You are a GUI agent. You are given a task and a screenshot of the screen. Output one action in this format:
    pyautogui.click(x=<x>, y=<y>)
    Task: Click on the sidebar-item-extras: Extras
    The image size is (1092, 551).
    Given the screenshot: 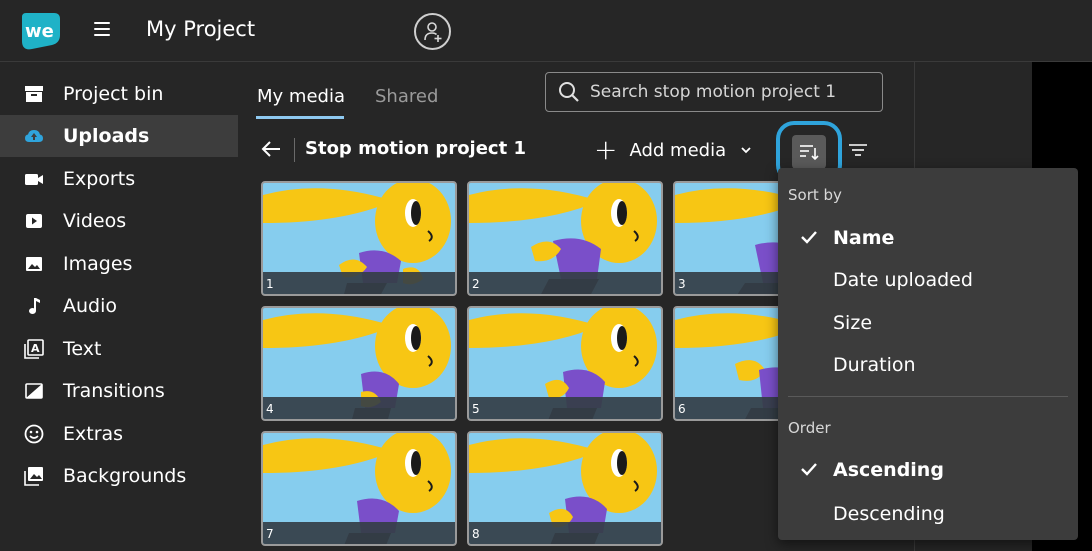 What is the action you would take?
    pyautogui.click(x=119, y=434)
    